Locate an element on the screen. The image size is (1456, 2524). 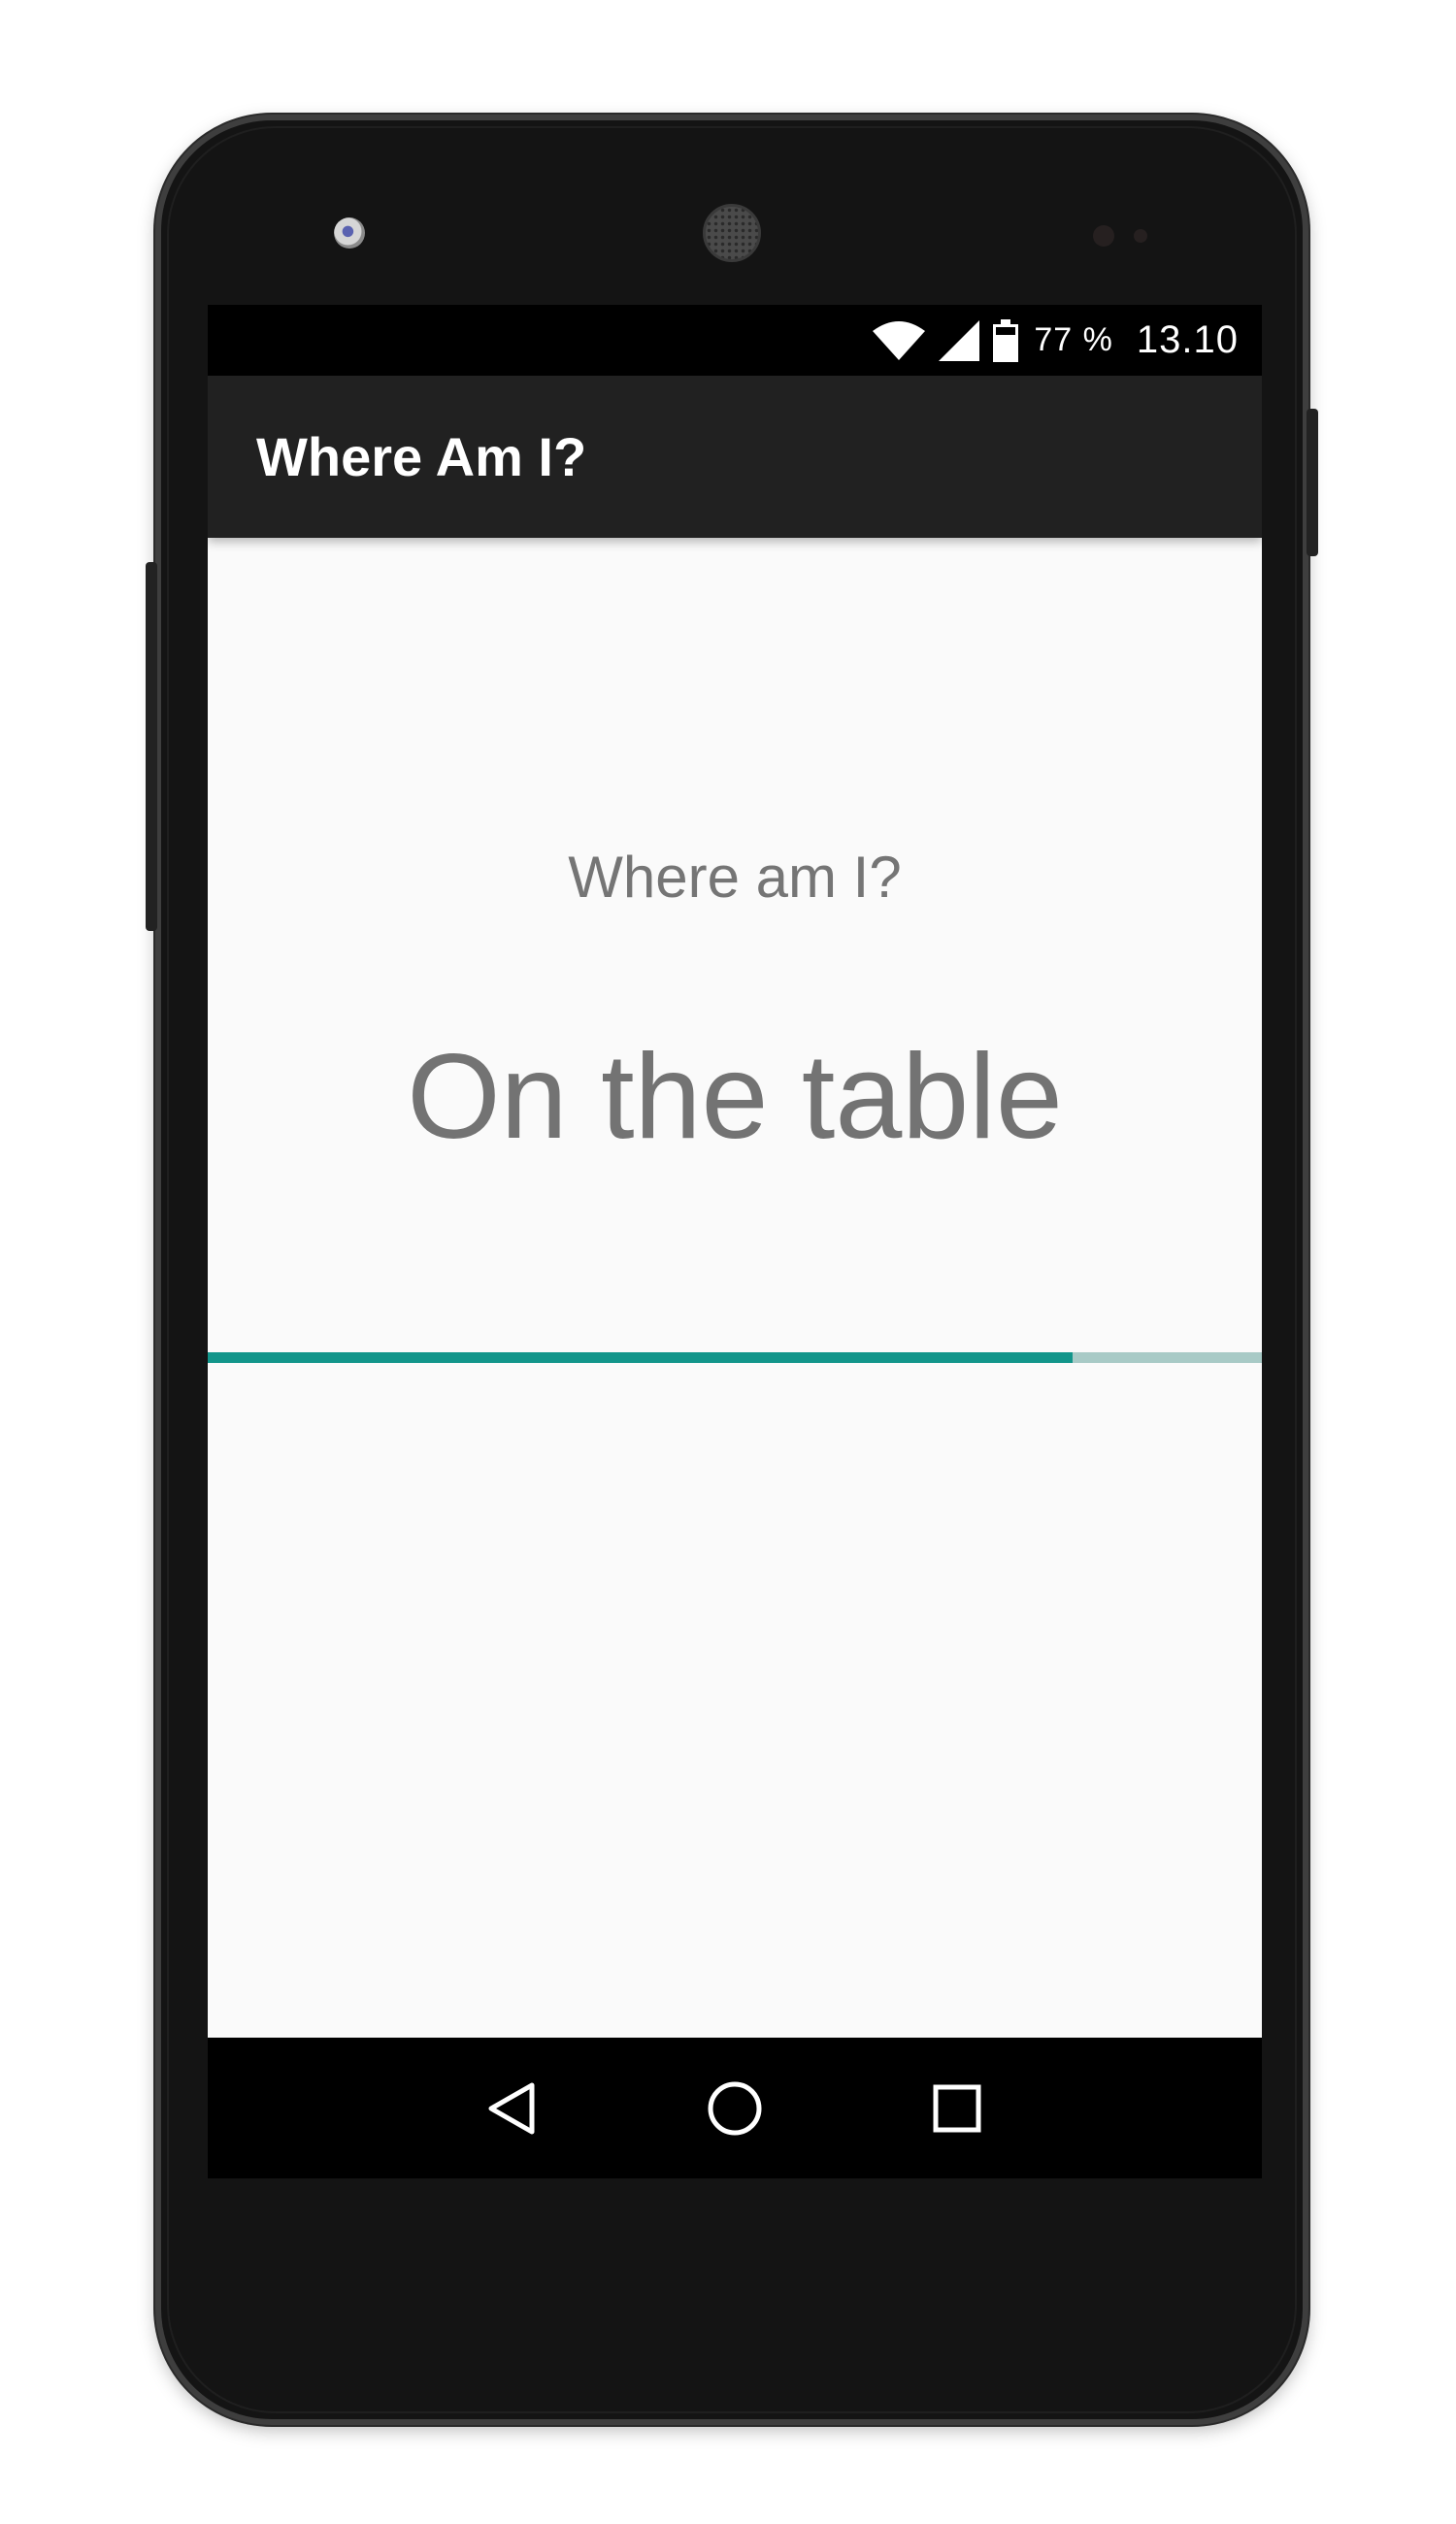
recents-button is located at coordinates (957, 2108).